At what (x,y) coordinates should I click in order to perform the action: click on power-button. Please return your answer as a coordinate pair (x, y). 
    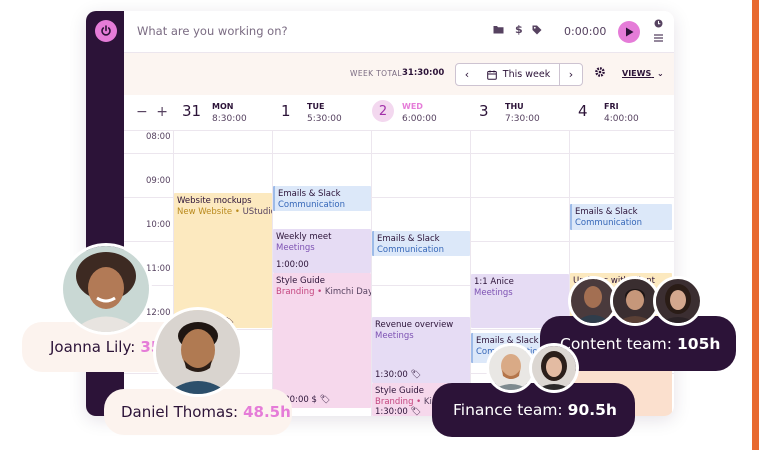
    Looking at the image, I should click on (106, 31).